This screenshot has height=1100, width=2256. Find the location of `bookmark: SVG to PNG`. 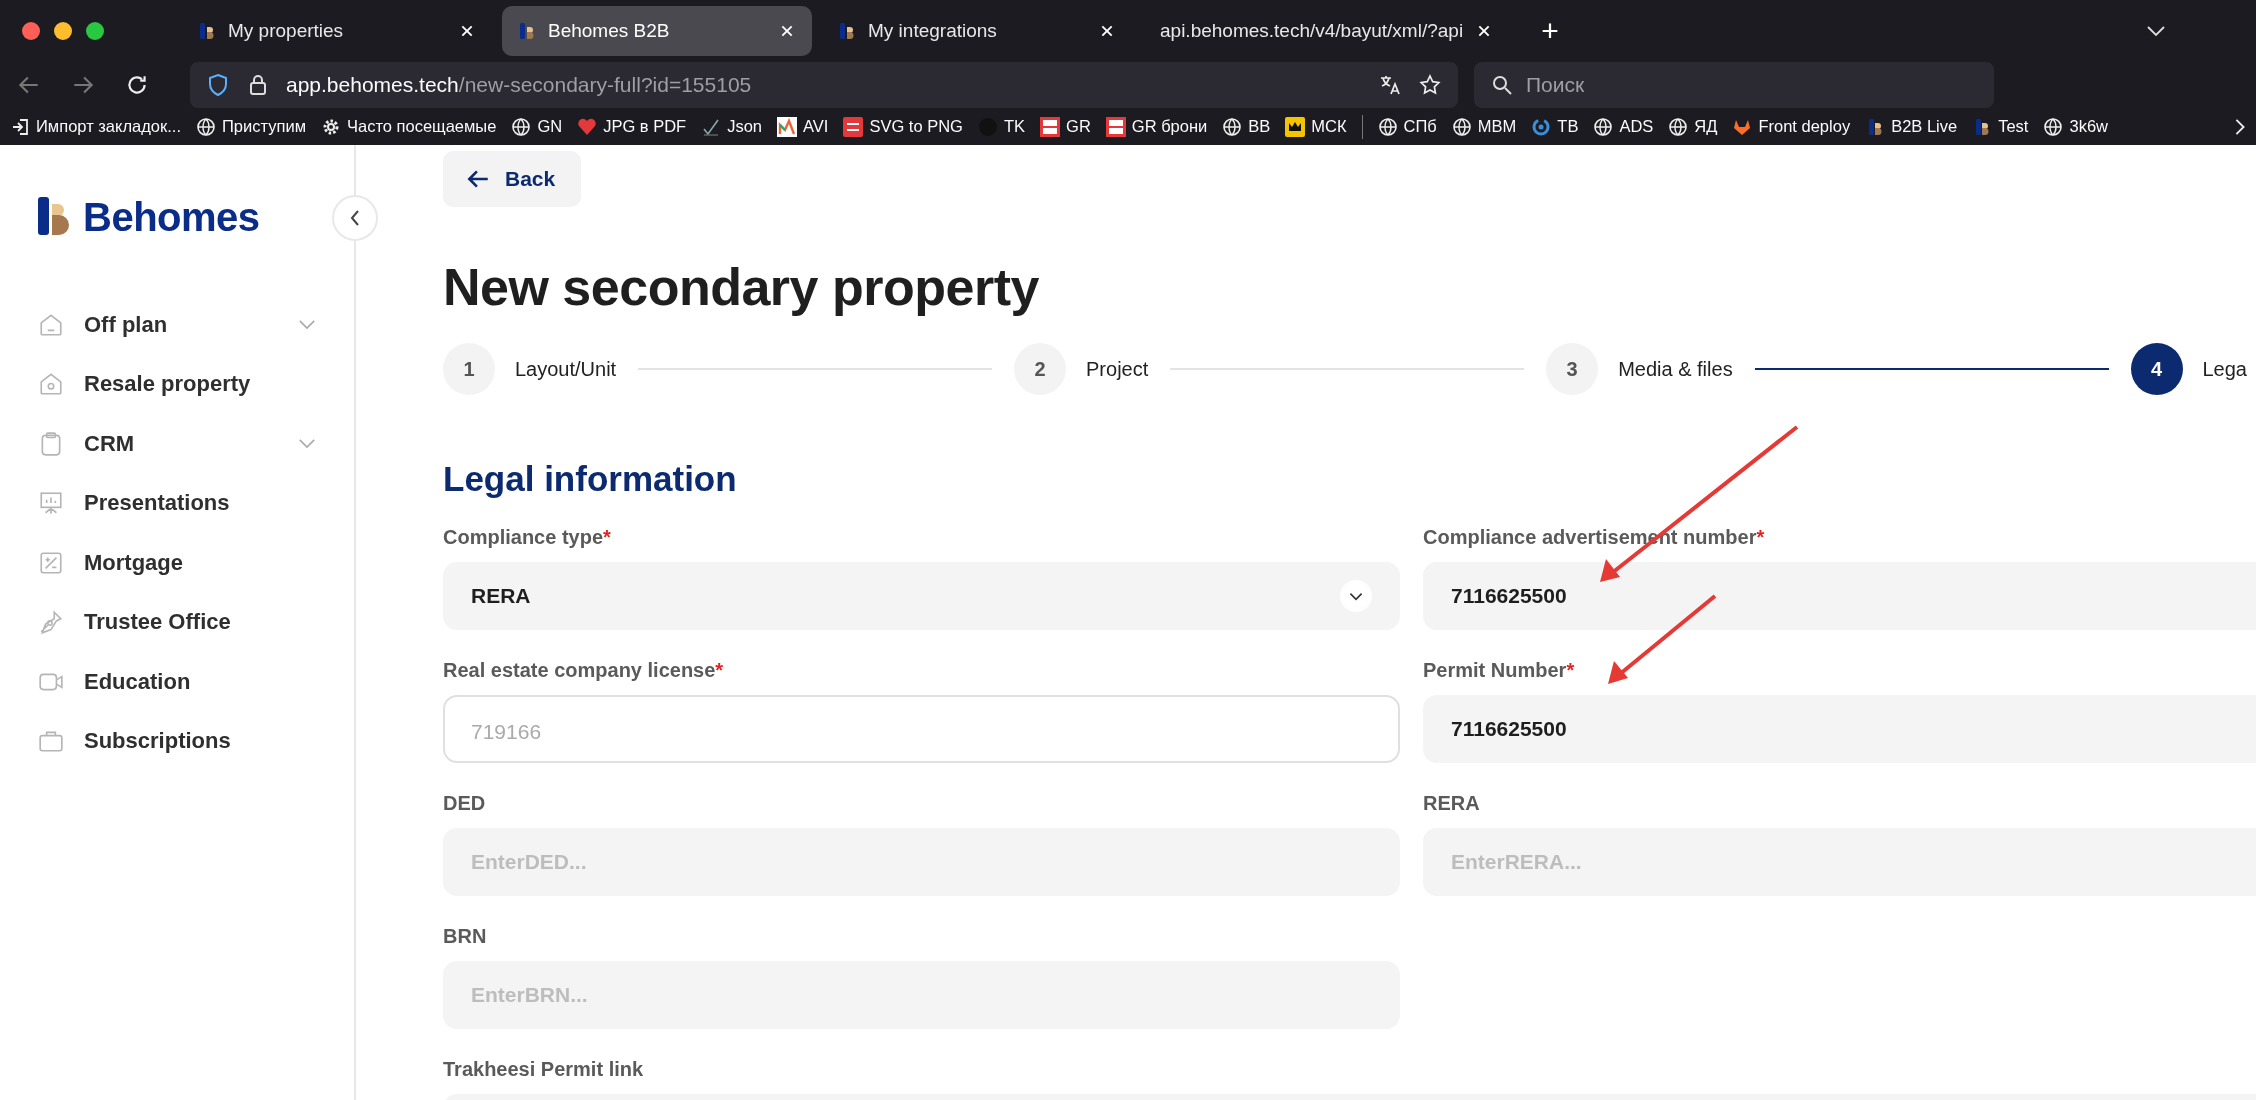

bookmark: SVG to PNG is located at coordinates (903, 126).